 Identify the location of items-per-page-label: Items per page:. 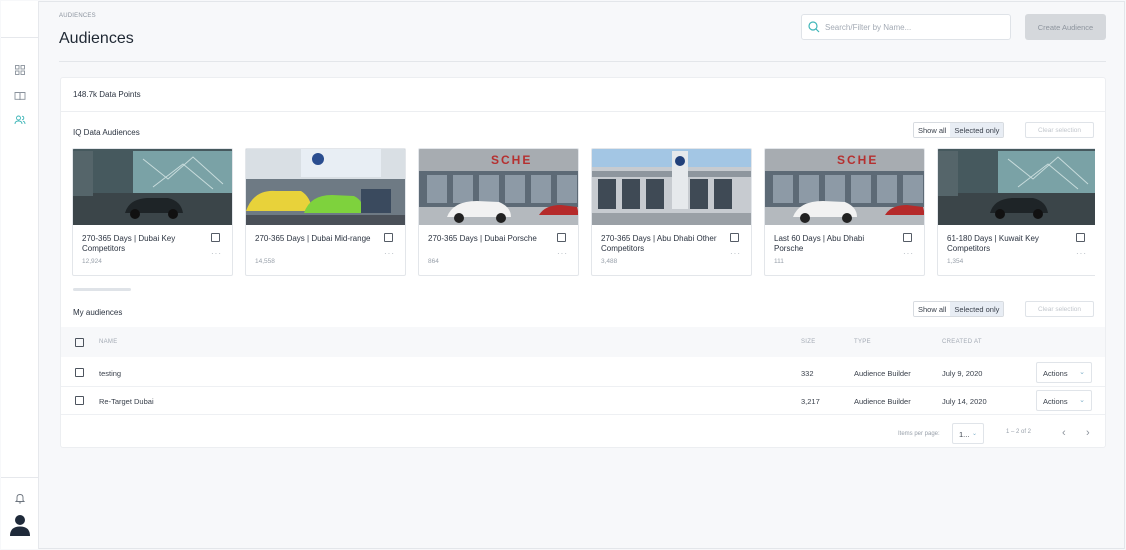
(919, 434).